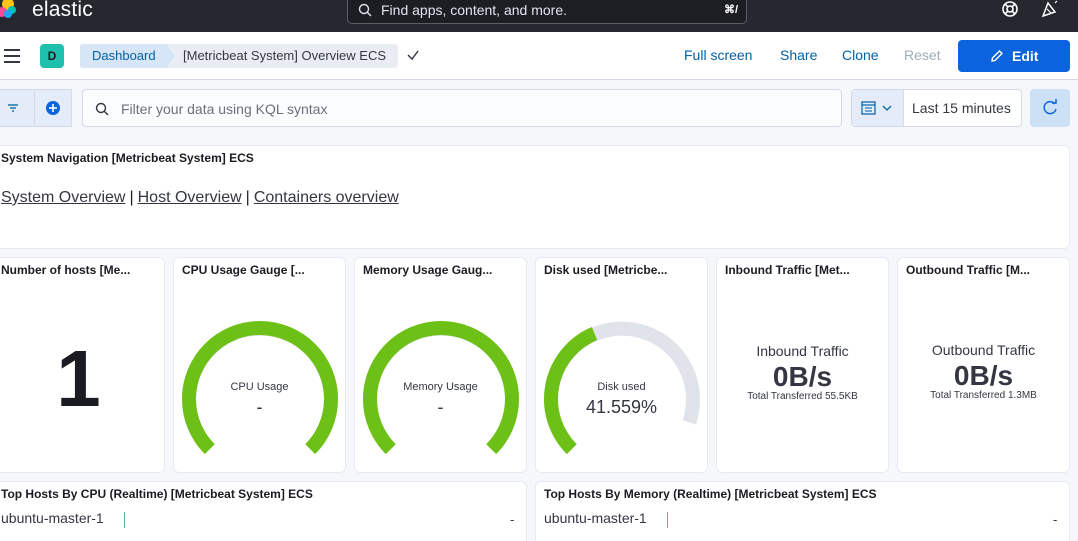 This screenshot has width=1078, height=541. Describe the element at coordinates (718, 55) in the screenshot. I see `full-screen-button: Full screen` at that location.